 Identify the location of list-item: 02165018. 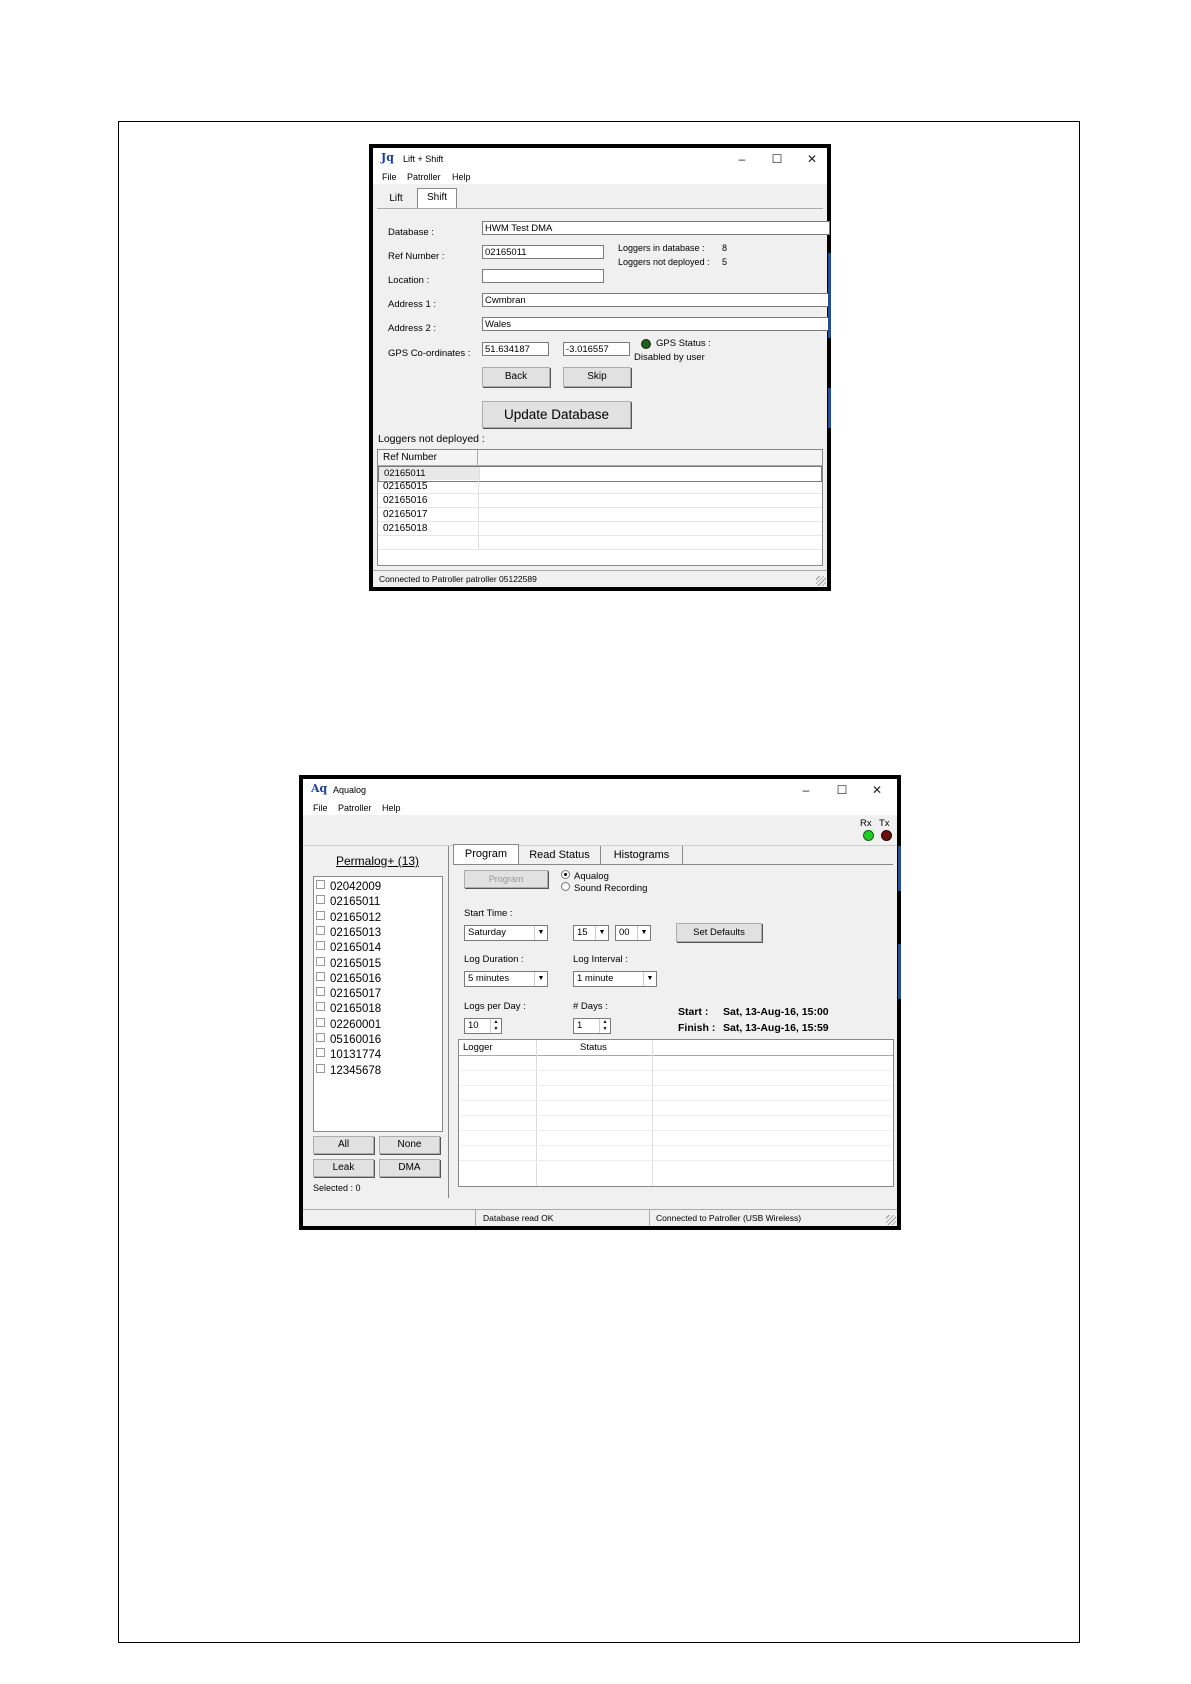
(600, 529).